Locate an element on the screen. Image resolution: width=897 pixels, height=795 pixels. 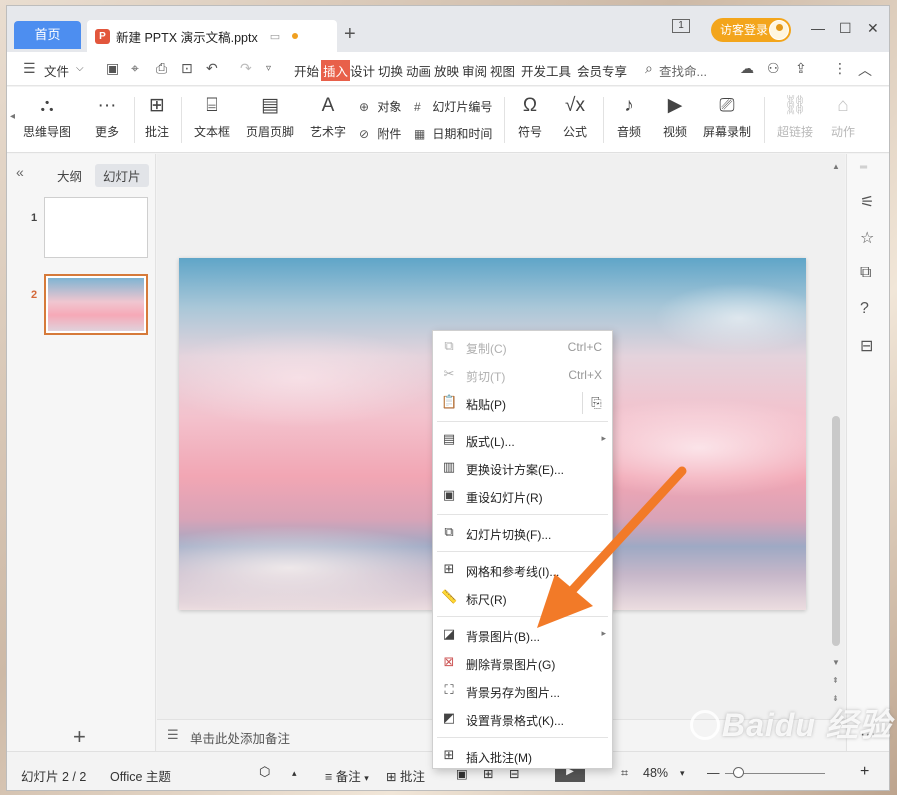
menu-tab-developer: 开发工具 is located at coordinates (546, 70).